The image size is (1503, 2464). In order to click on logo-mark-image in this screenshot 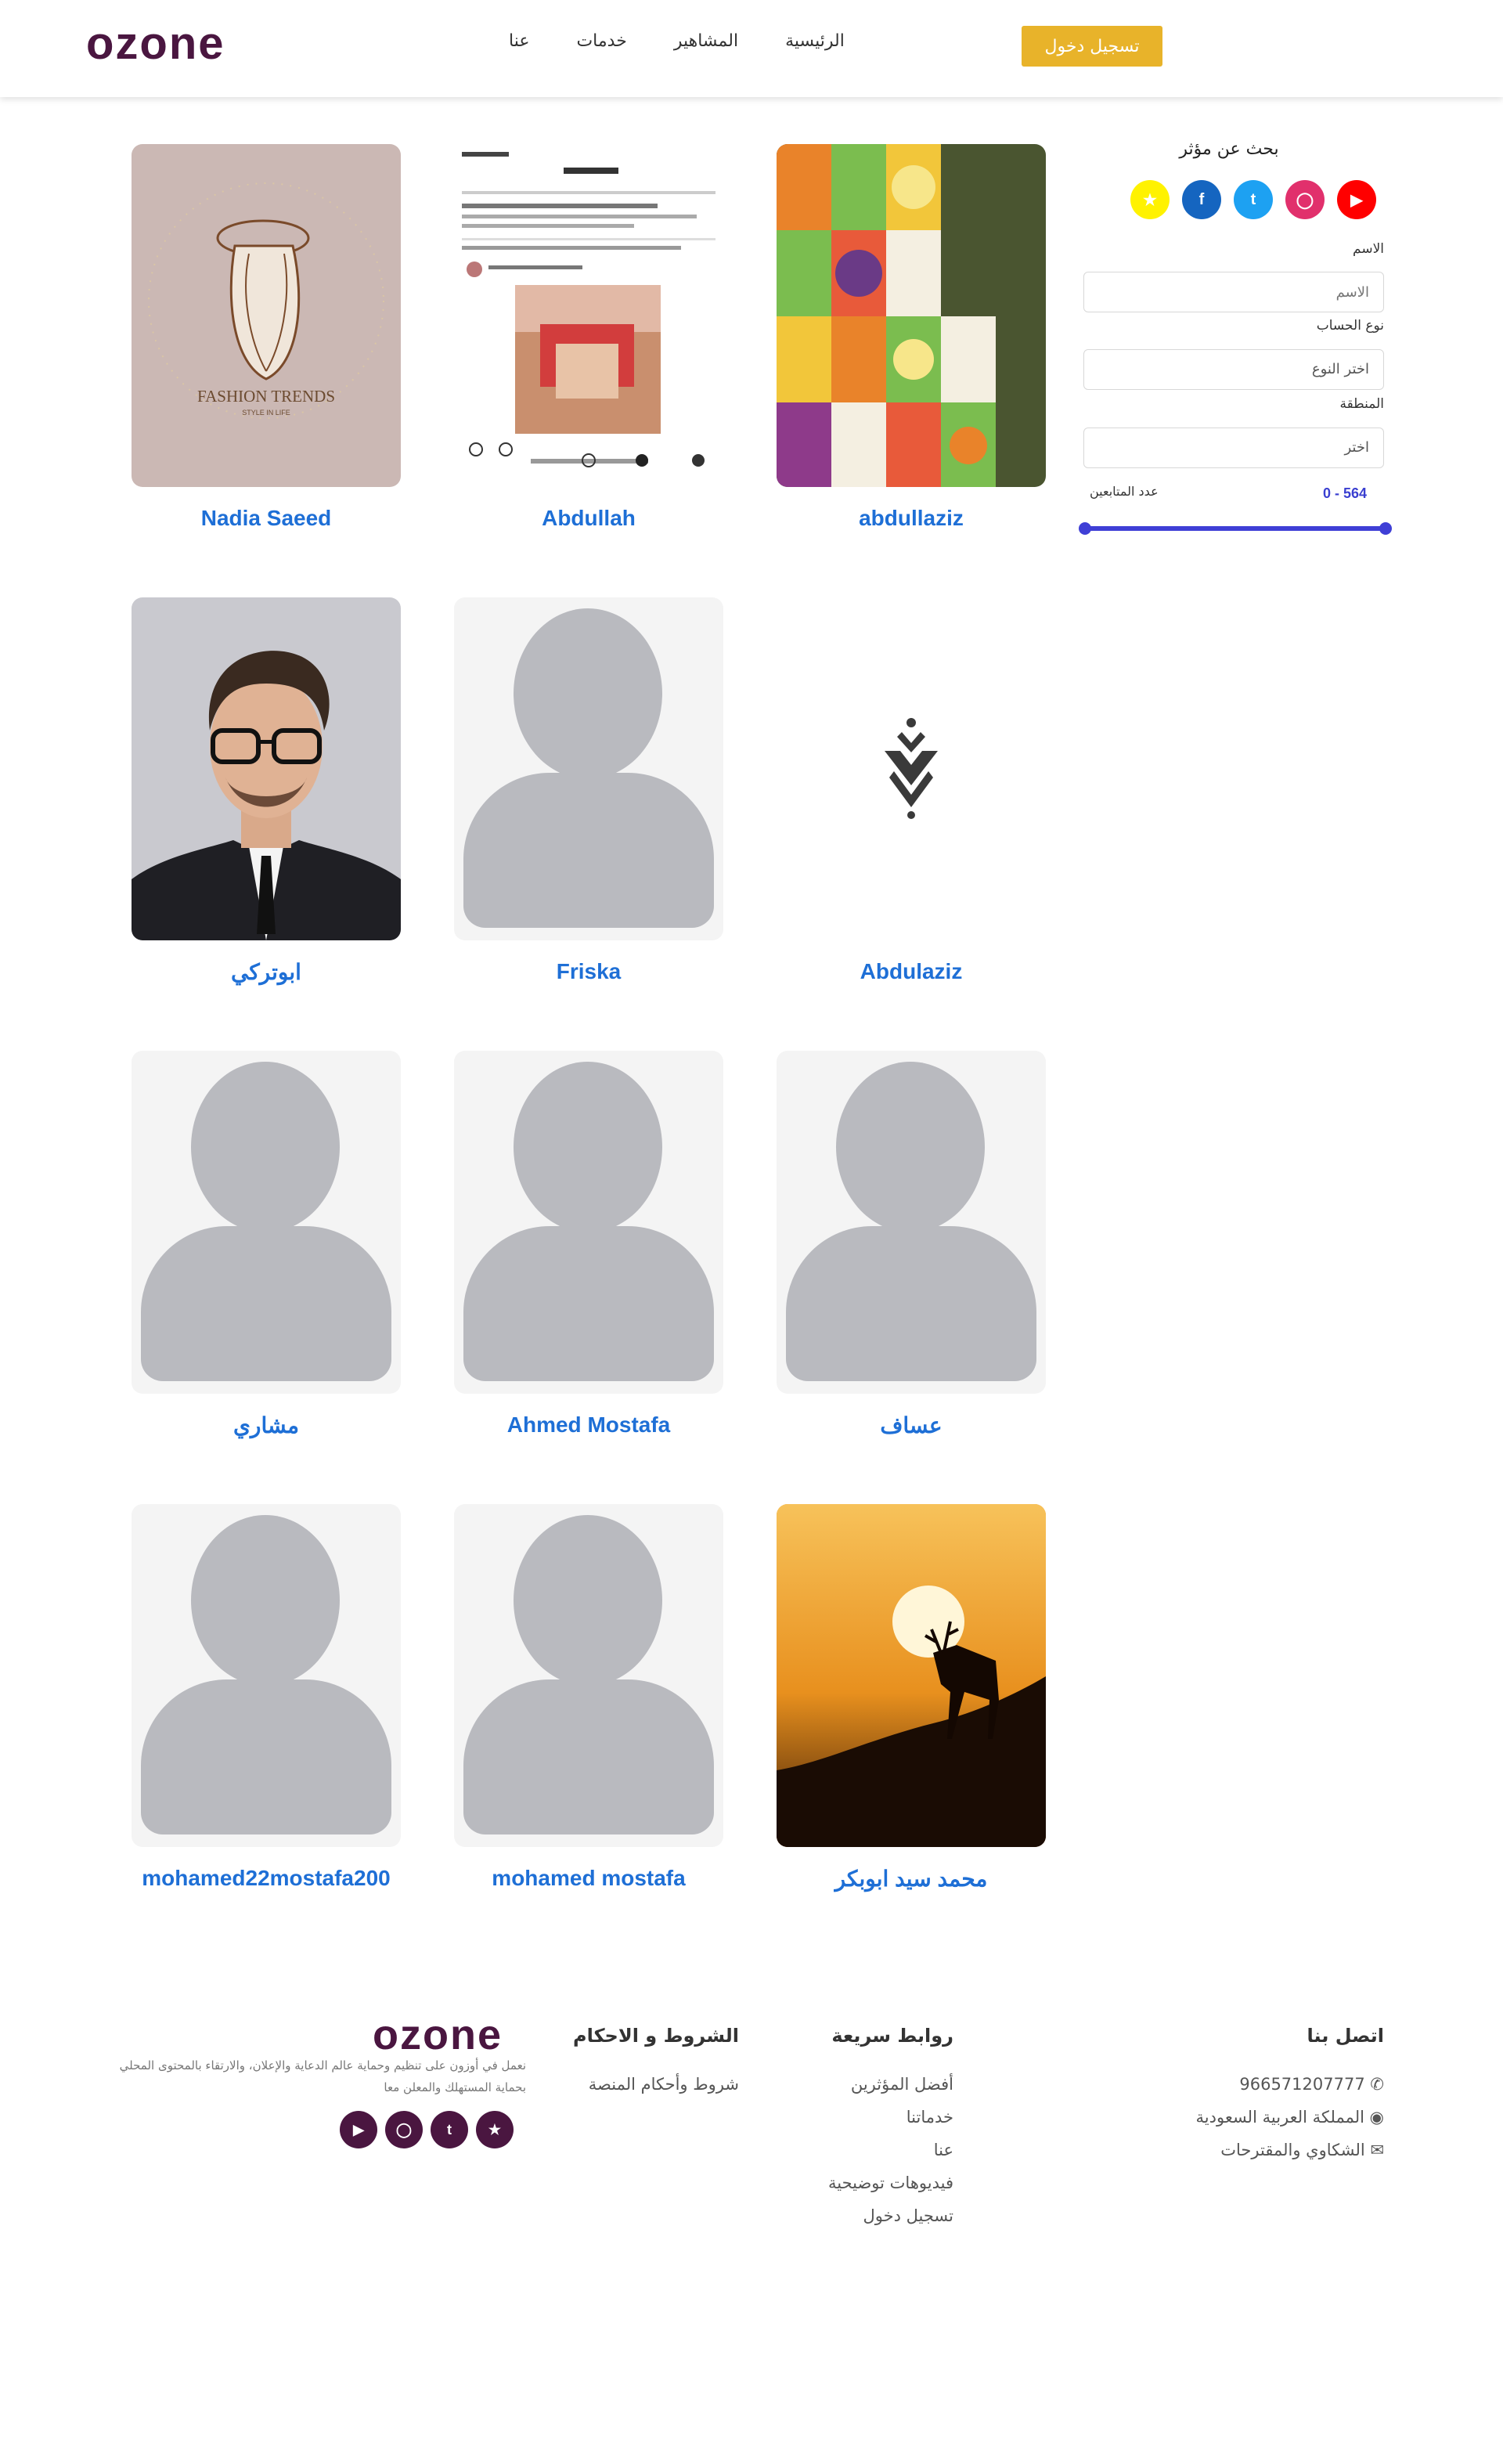, I will do `click(911, 768)`.